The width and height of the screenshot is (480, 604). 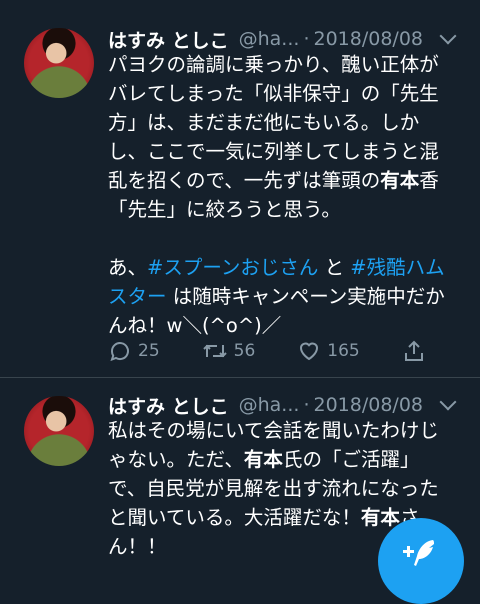 I want to click on retweet-button: 56, so click(x=229, y=351).